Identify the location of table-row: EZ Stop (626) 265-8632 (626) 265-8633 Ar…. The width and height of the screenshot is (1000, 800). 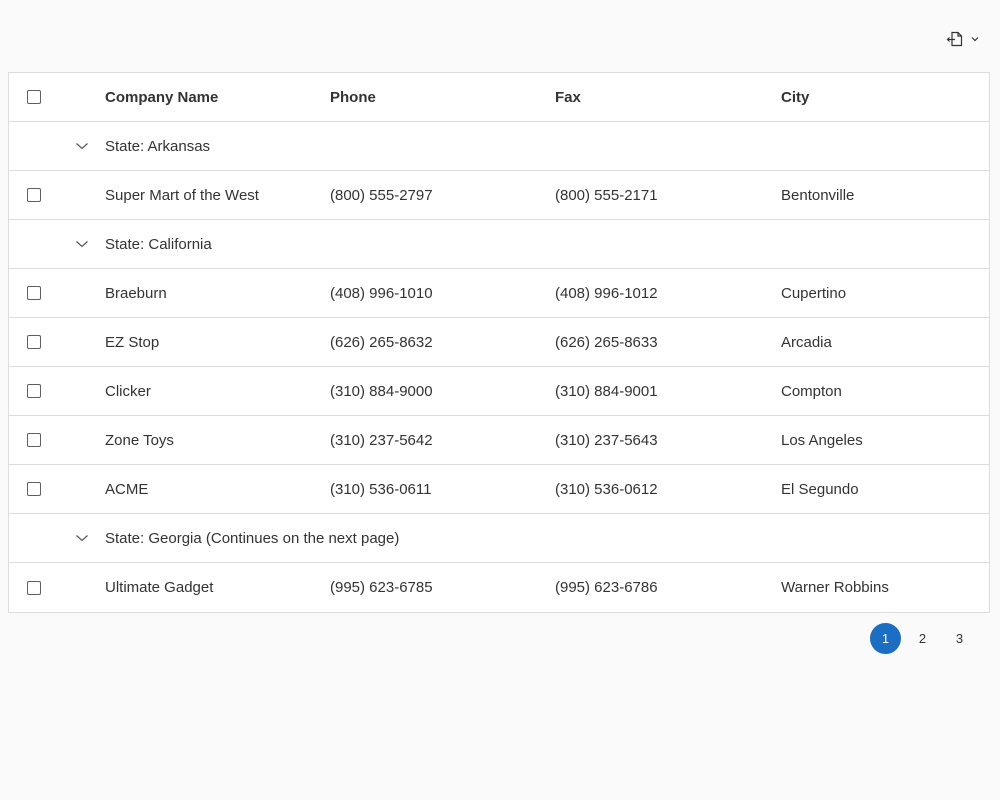
(499, 342).